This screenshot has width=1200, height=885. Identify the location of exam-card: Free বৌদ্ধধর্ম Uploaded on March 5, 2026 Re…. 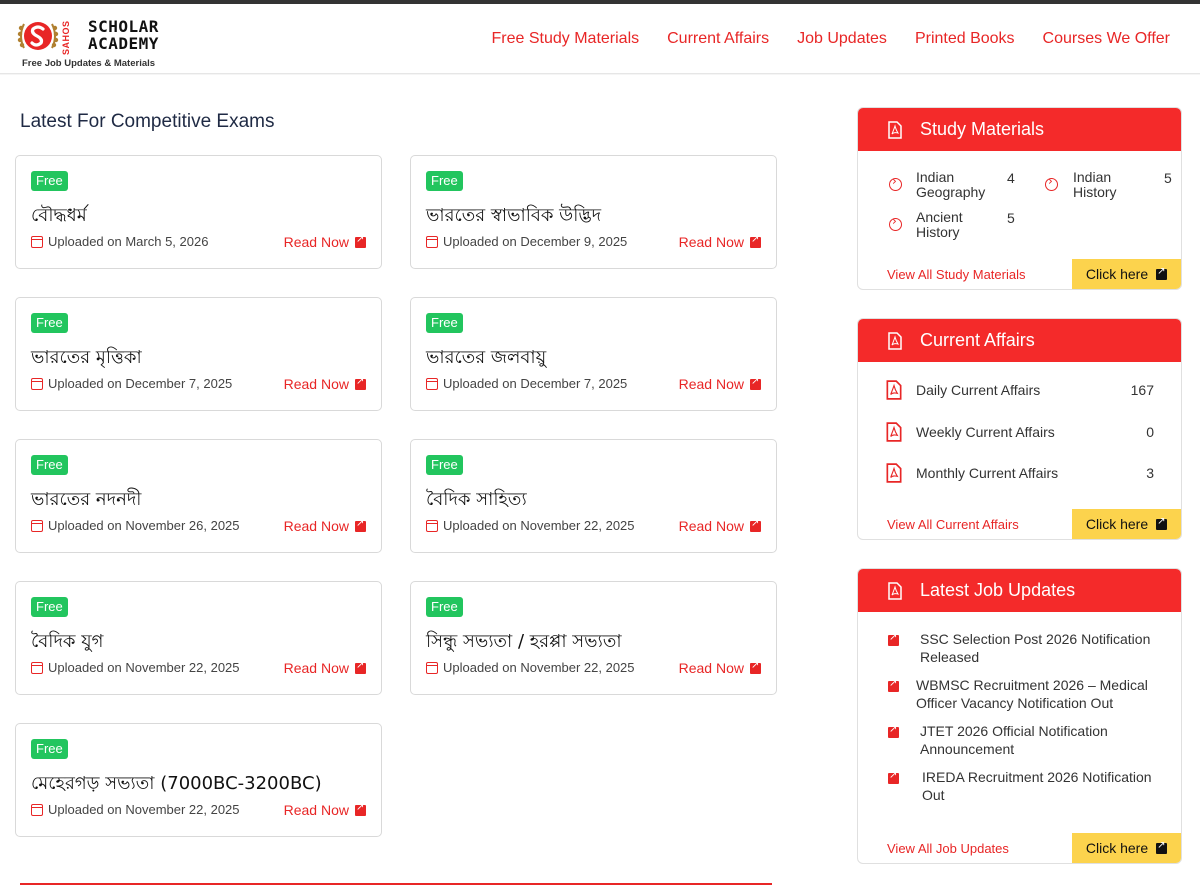
(198, 212).